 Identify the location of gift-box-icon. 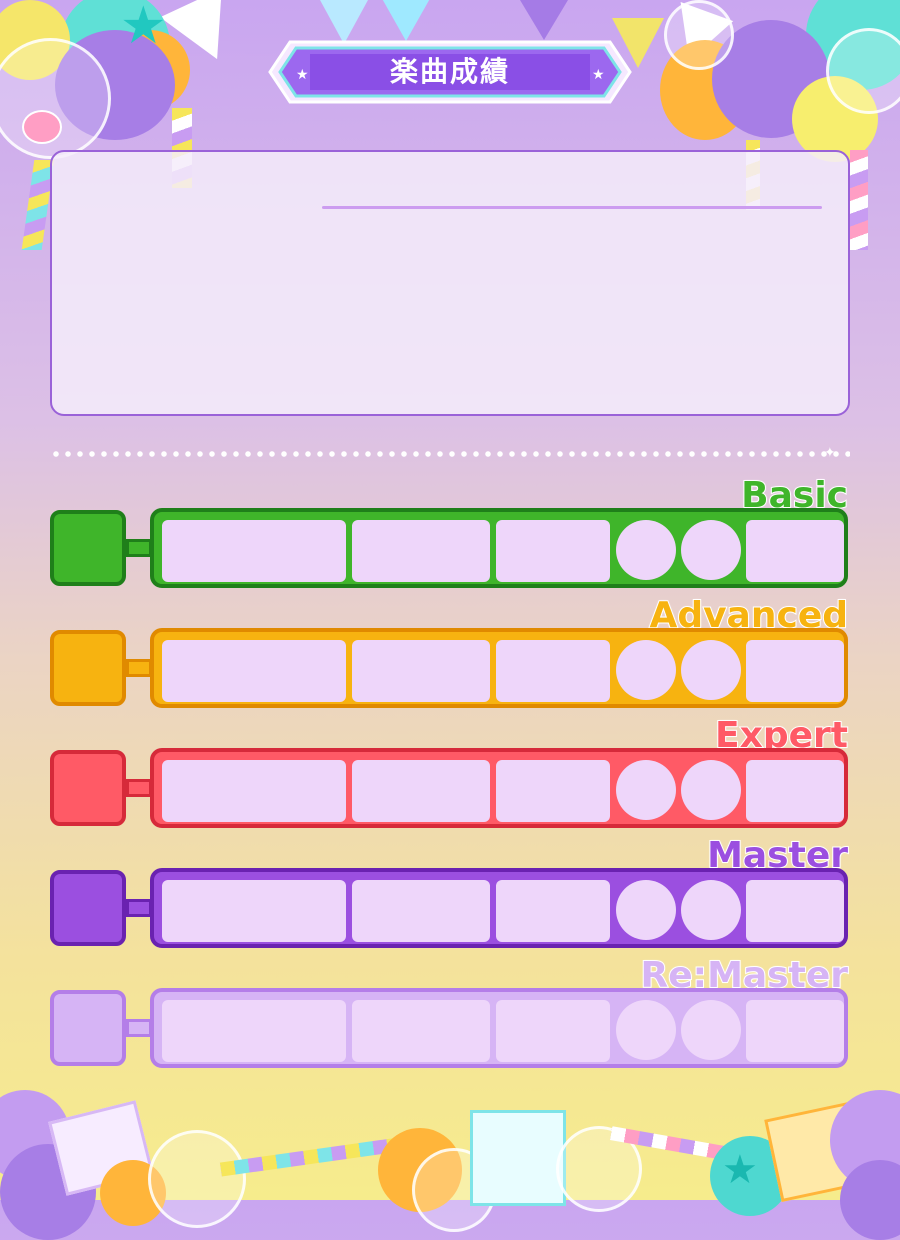
(518, 1158).